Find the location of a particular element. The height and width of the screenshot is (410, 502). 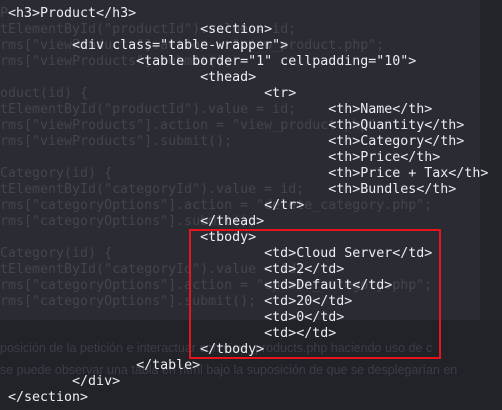

code-line: <div class="table-wrapper"> is located at coordinates (148, 45).